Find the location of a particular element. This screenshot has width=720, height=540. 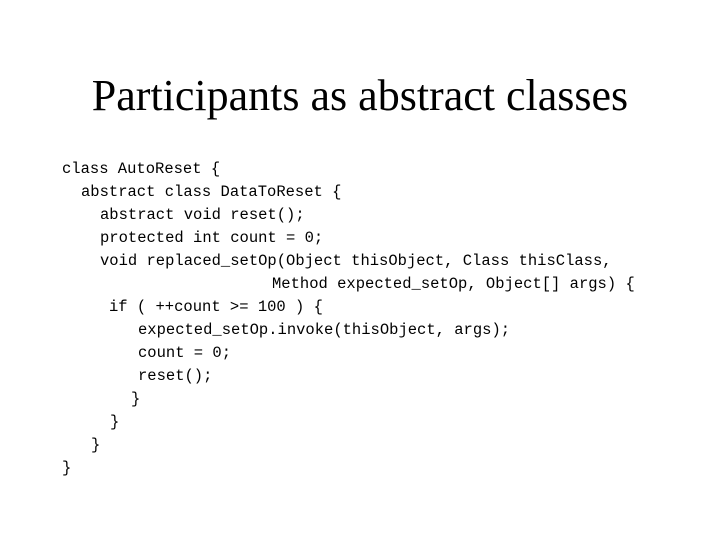

code-line: reset(); is located at coordinates (175, 376).